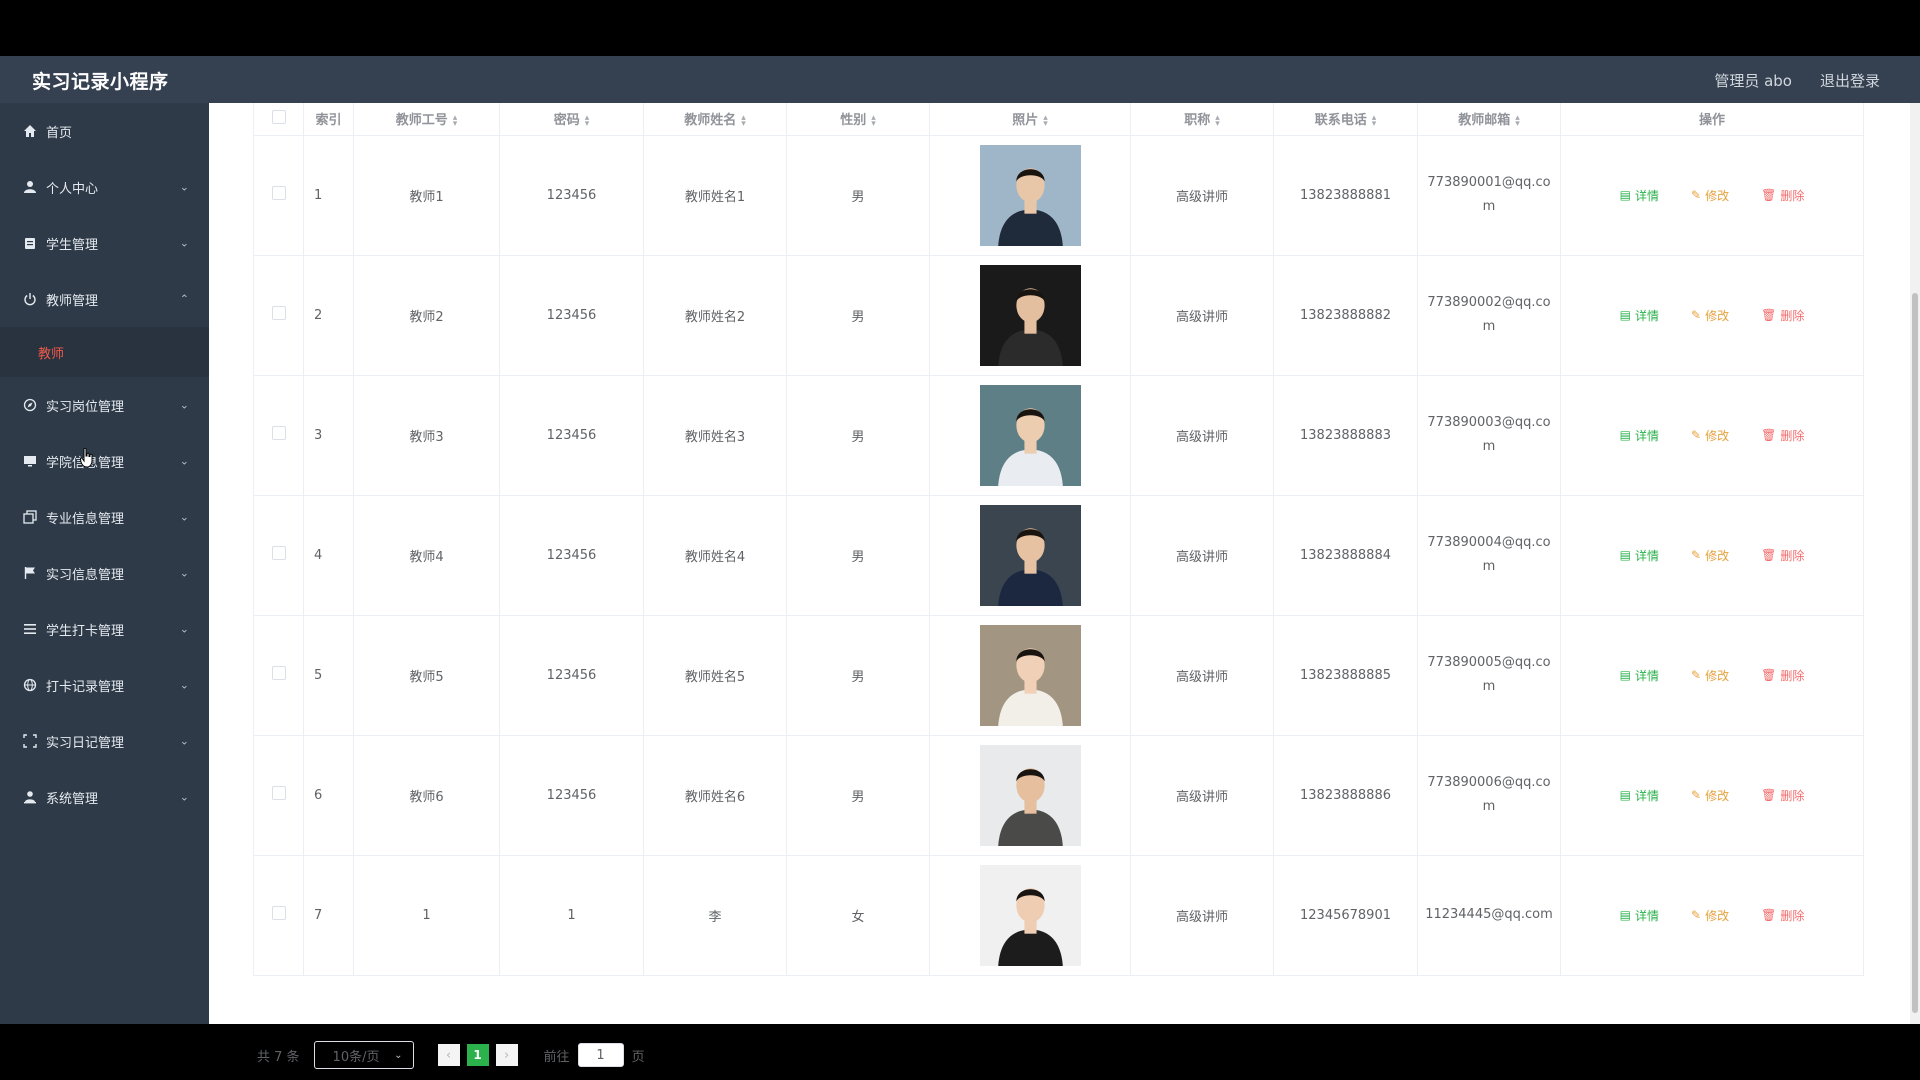  Describe the element at coordinates (1489, 119) in the screenshot. I see `column-header-email: 教师邮箱 ▴ ▾` at that location.